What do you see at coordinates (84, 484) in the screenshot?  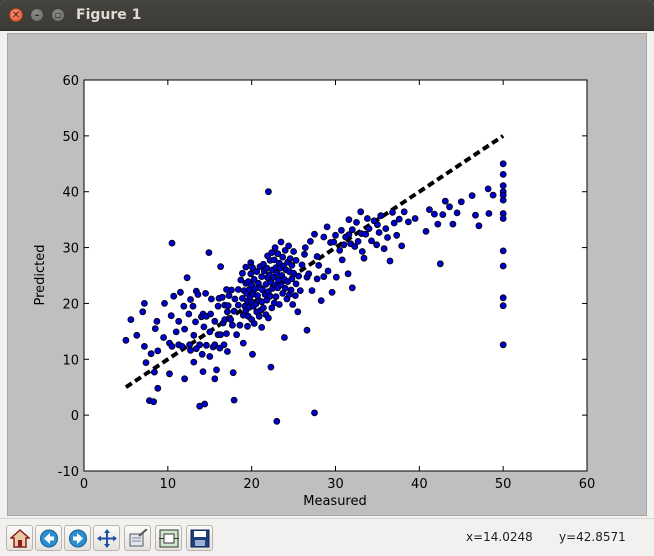 I see `x-tick-label: 0` at bounding box center [84, 484].